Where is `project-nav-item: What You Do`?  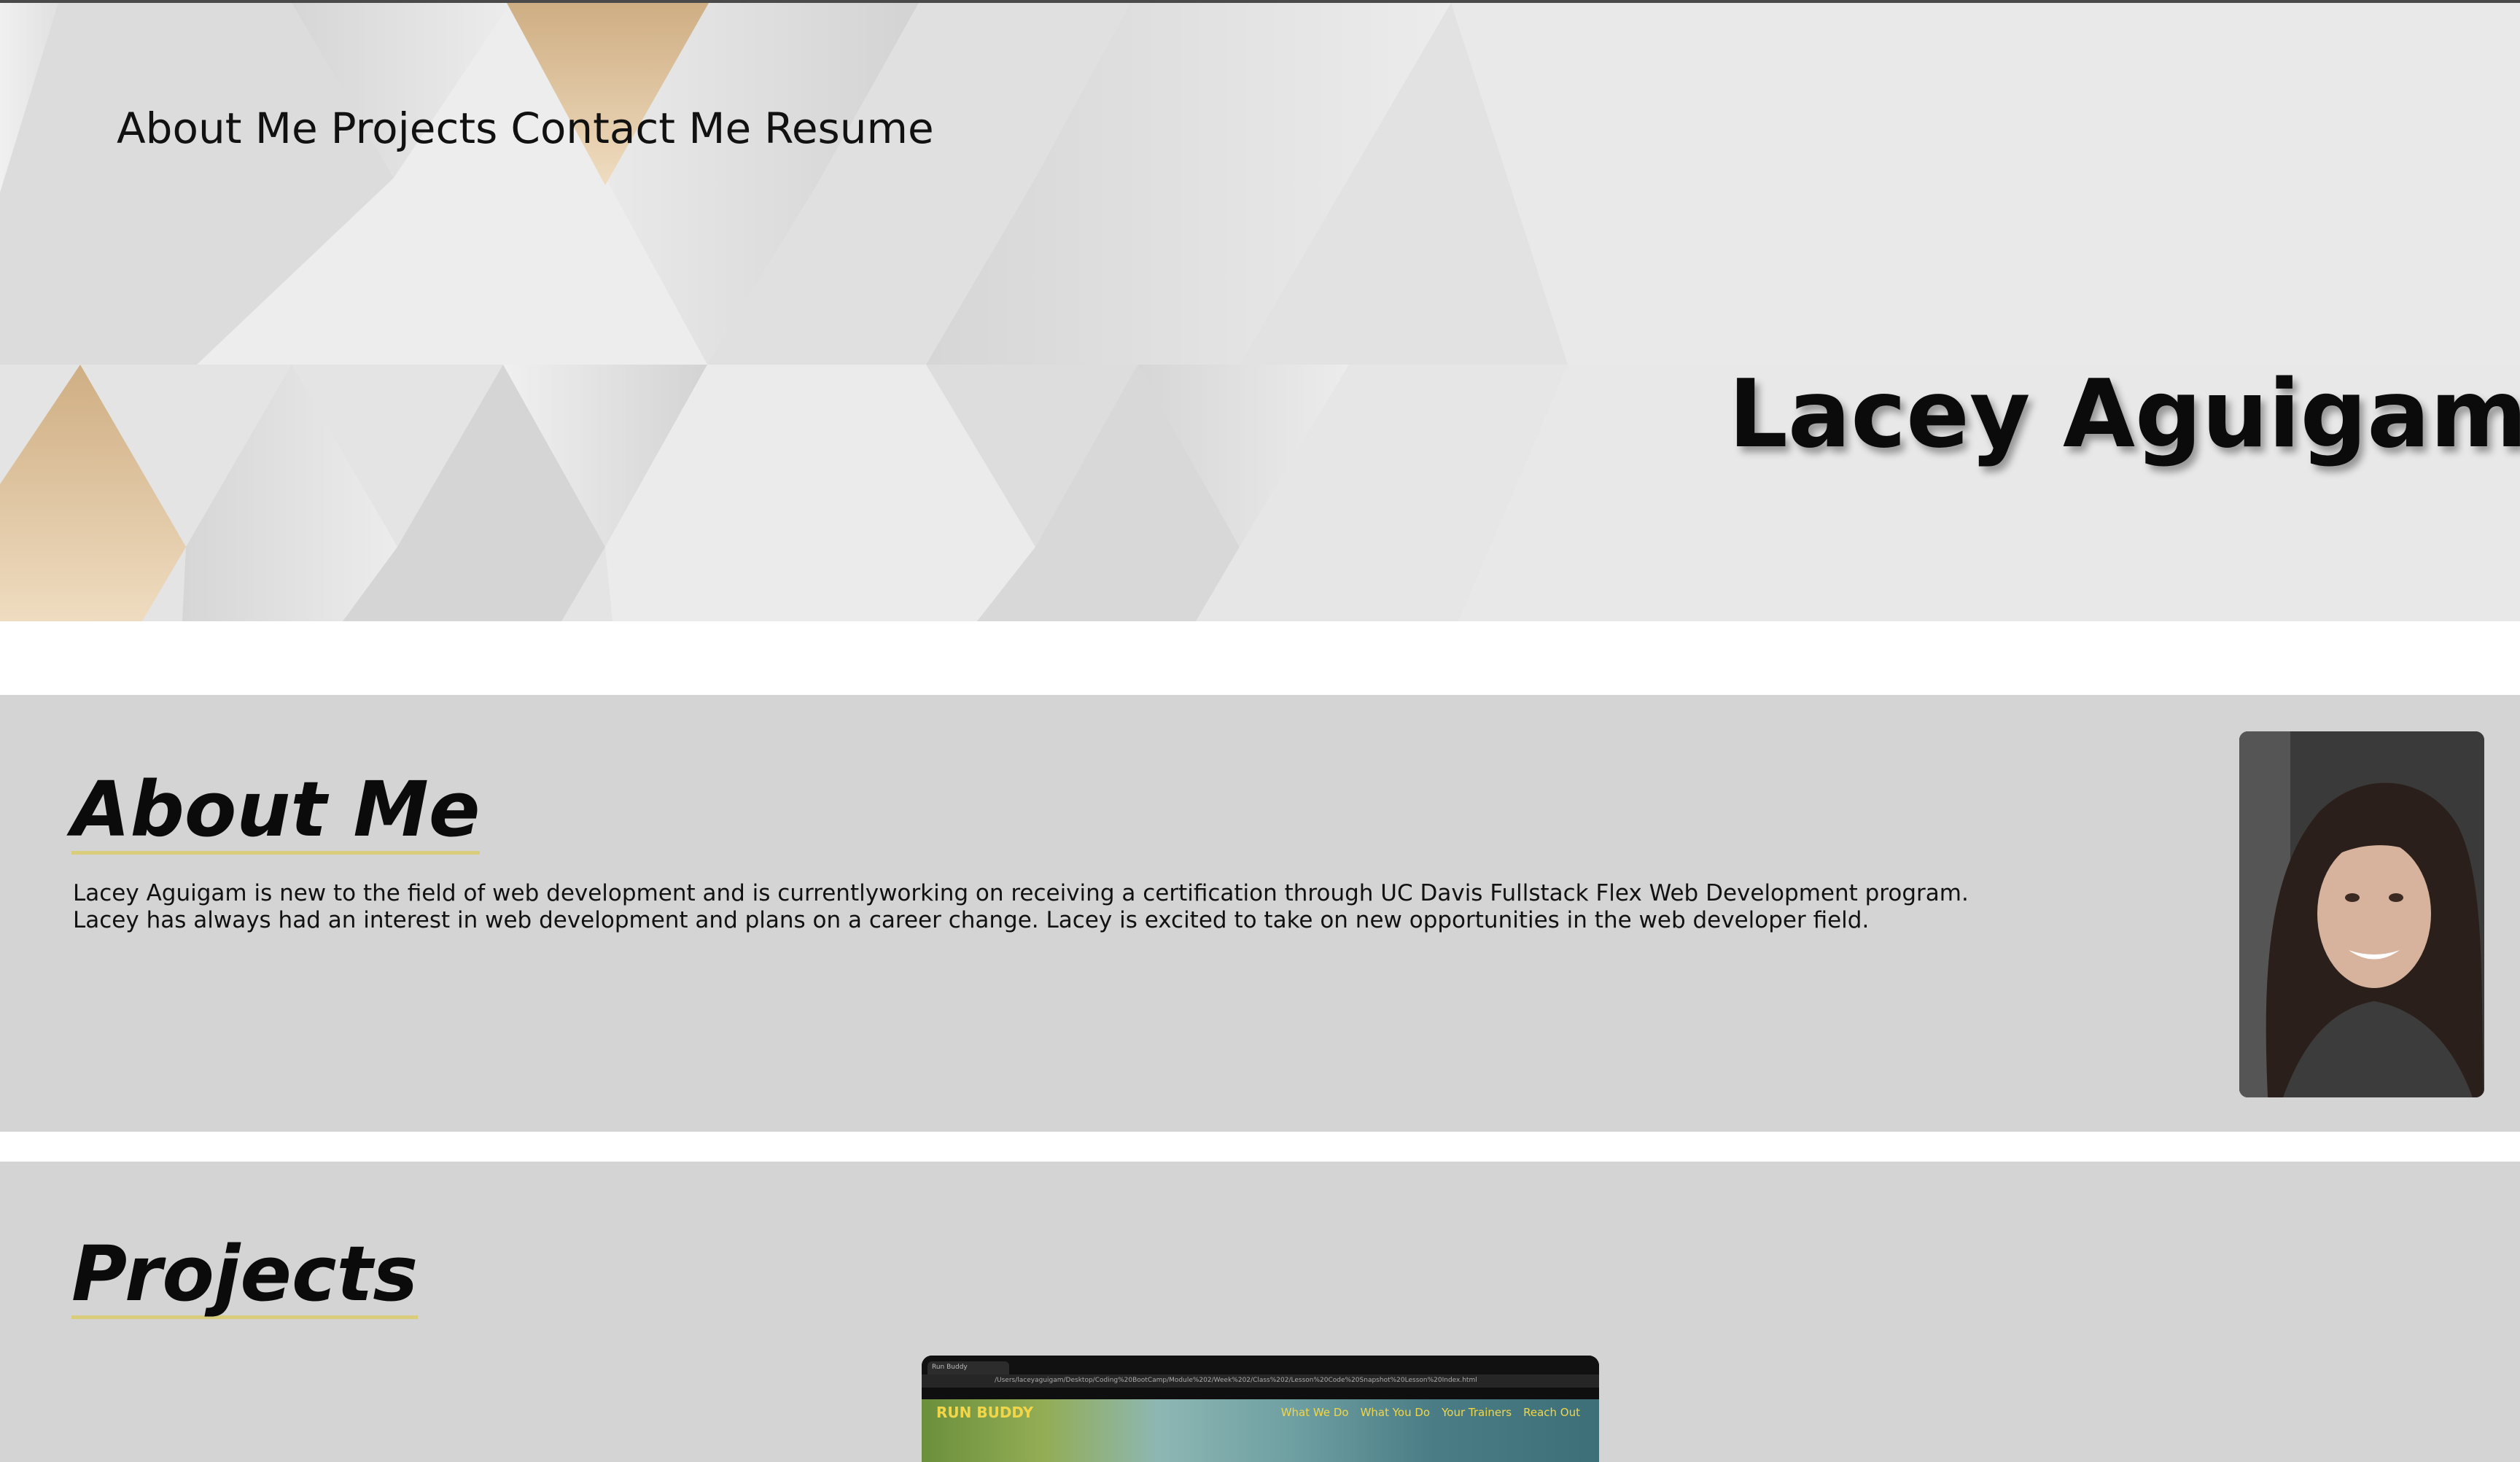
project-nav-item: What You Do is located at coordinates (1395, 1412).